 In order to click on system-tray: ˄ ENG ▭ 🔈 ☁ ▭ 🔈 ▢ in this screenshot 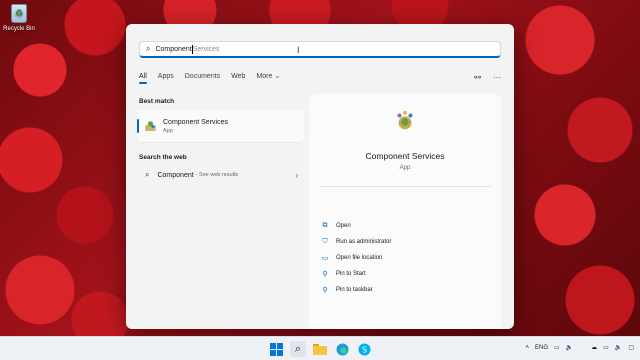, I will do `click(576, 348)`.